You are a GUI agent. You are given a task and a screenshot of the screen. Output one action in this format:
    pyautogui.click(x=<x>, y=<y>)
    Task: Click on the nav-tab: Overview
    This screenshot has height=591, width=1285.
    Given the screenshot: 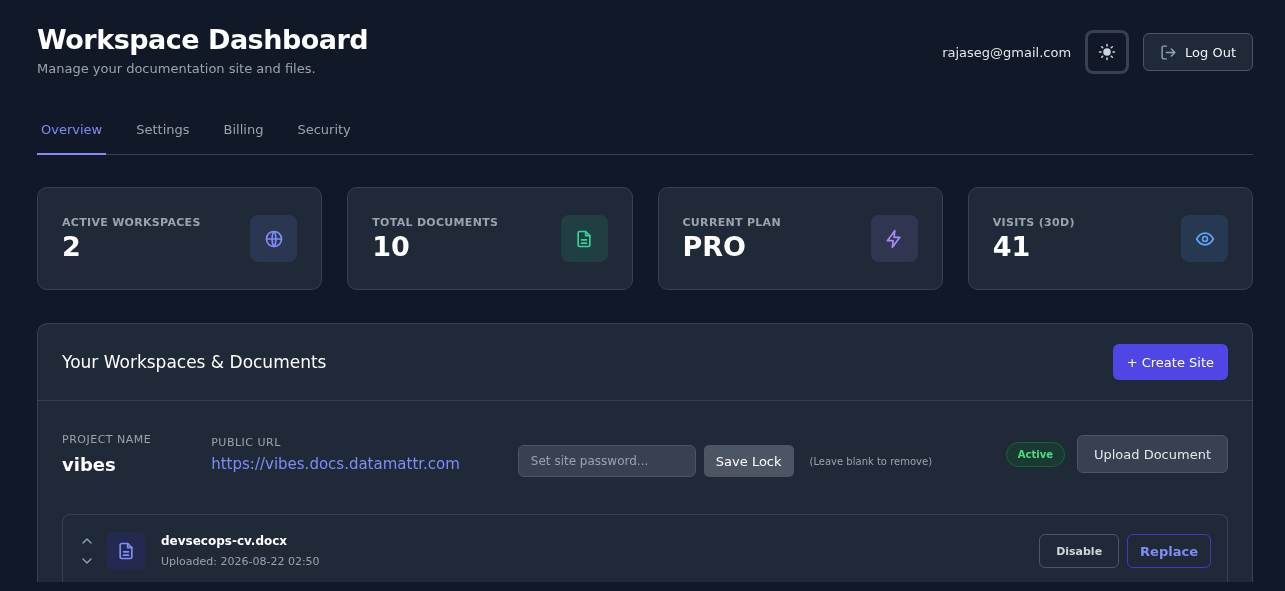 What is the action you would take?
    pyautogui.click(x=72, y=134)
    